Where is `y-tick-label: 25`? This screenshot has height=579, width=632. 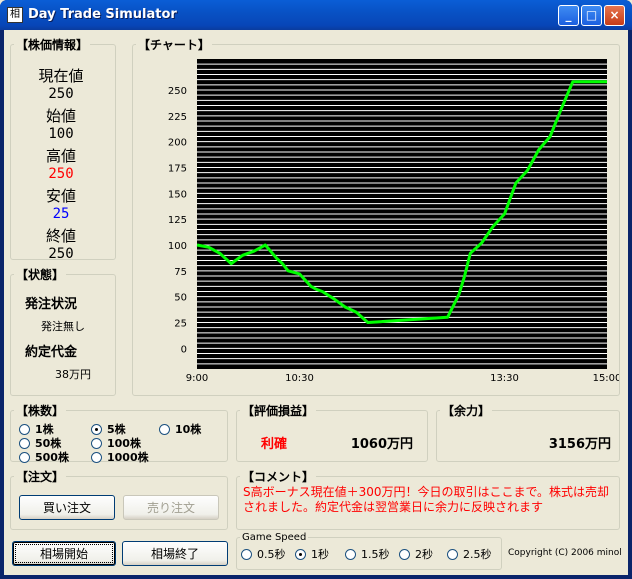
y-tick-label: 25 is located at coordinates (180, 324).